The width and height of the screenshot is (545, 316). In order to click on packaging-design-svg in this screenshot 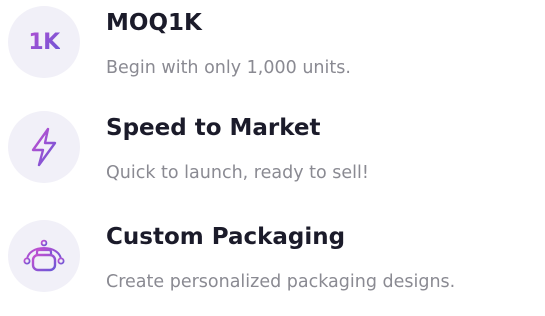, I will do `click(44, 255)`.